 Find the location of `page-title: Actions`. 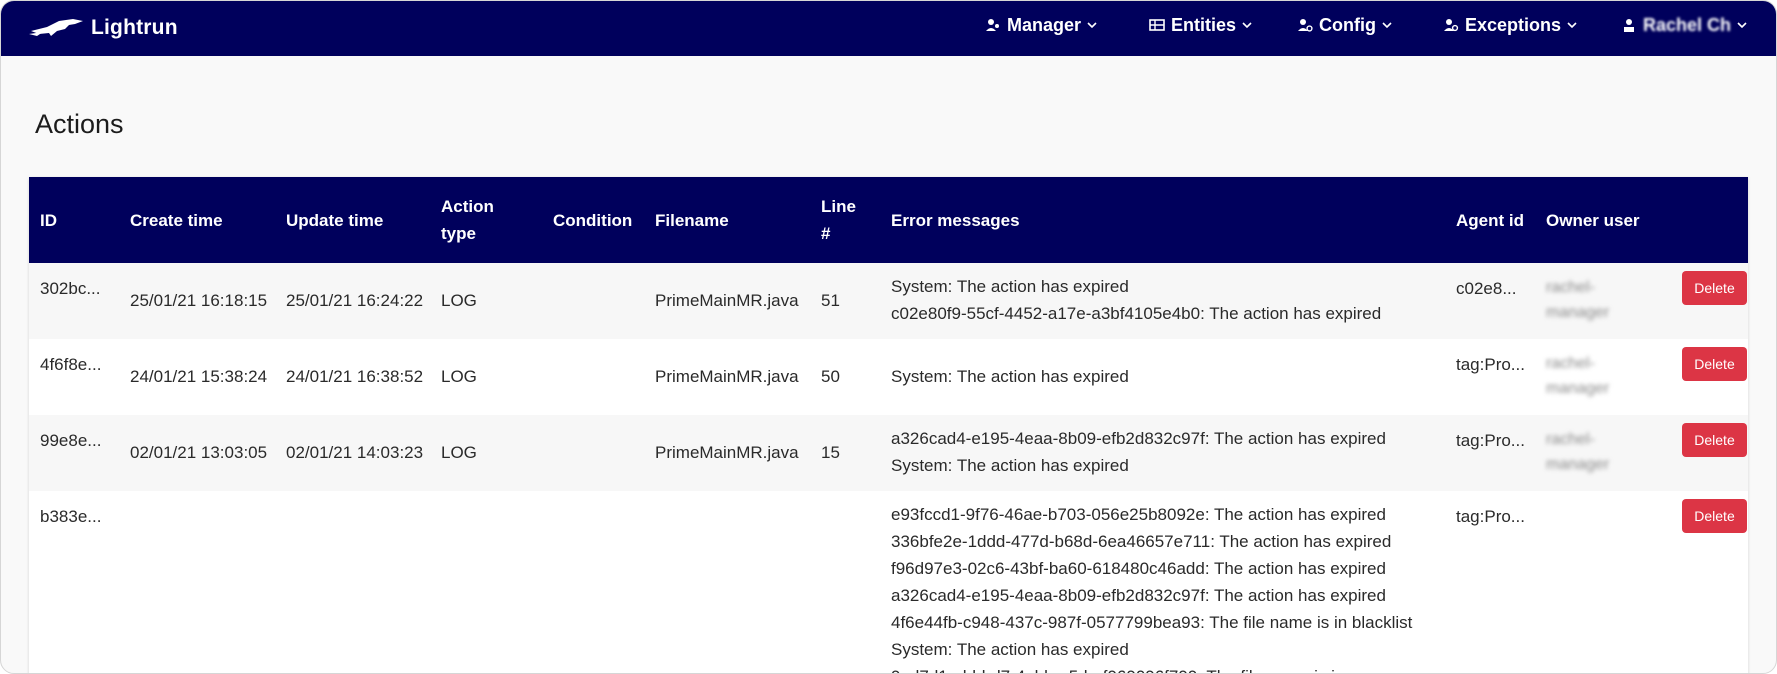

page-title: Actions is located at coordinates (79, 124).